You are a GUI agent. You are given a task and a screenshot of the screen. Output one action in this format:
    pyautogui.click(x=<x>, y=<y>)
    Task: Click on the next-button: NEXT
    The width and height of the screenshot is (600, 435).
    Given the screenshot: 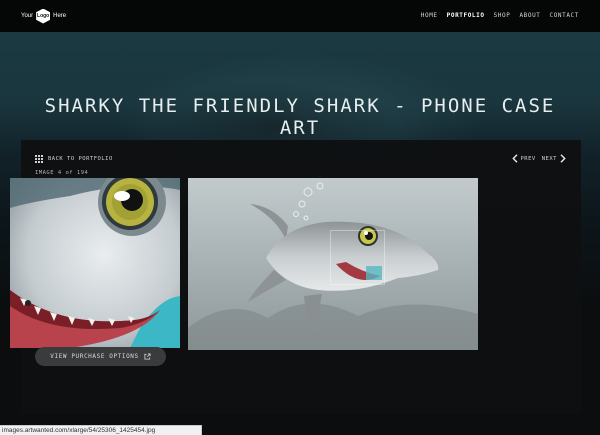 What is the action you would take?
    pyautogui.click(x=554, y=158)
    